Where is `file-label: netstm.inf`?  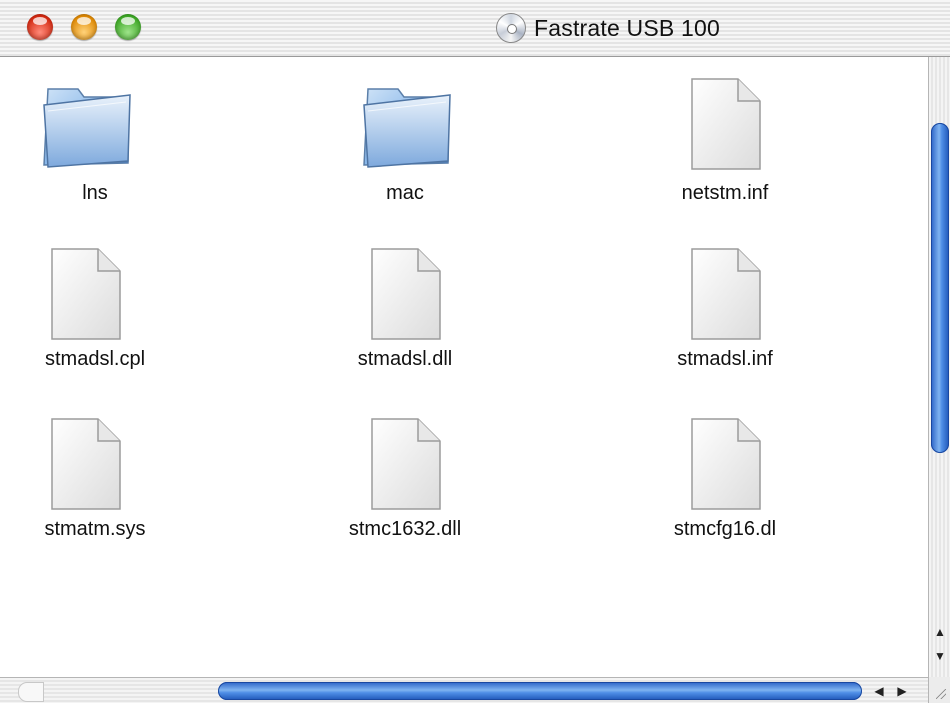 file-label: netstm.inf is located at coordinates (725, 193).